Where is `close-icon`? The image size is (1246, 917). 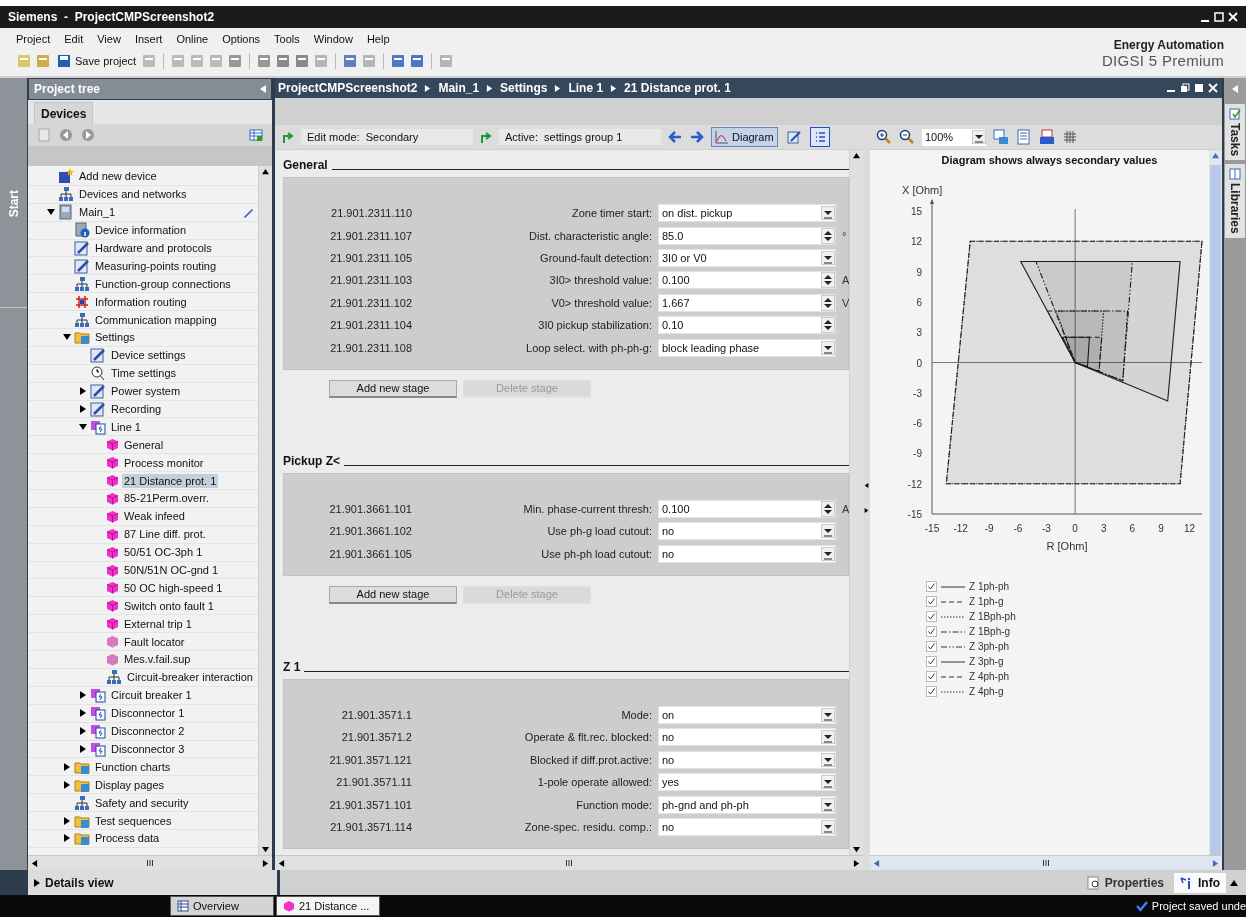 close-icon is located at coordinates (1213, 88).